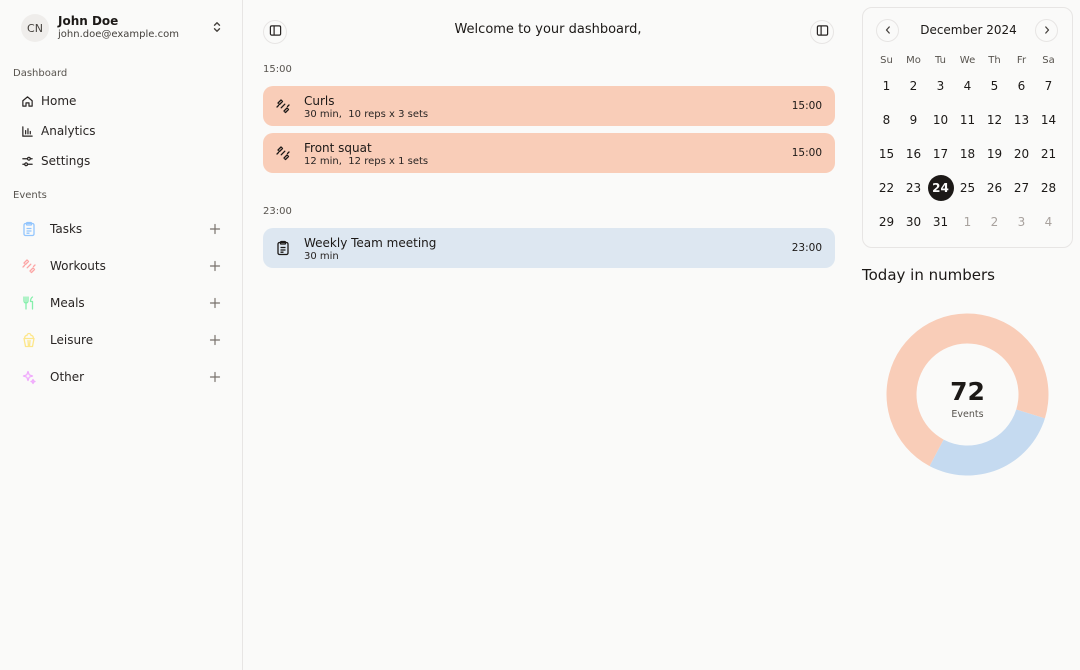 The image size is (1080, 670). Describe the element at coordinates (995, 154) in the screenshot. I see `calendar-day: 19` at that location.